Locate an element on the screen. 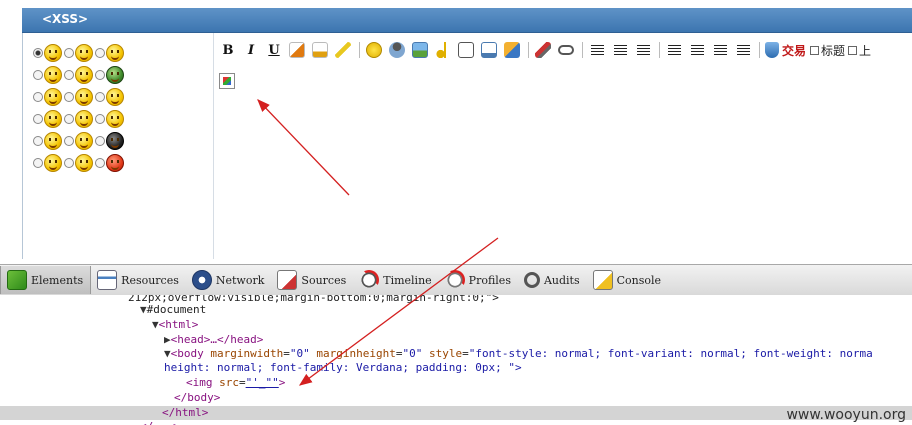  eraser-icon is located at coordinates (543, 50).